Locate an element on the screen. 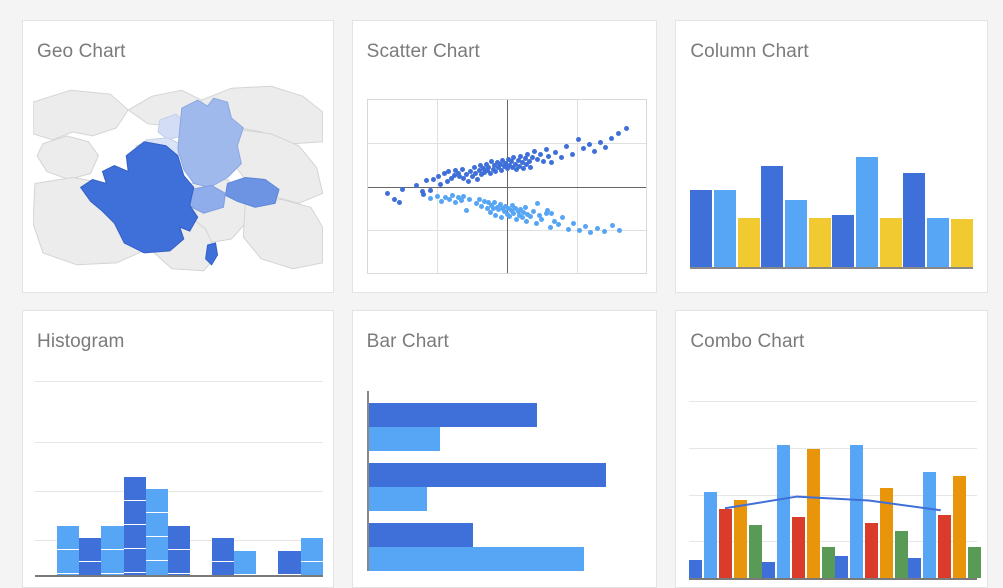 The width and height of the screenshot is (1003, 588). bar-plot-area is located at coordinates (505, 486).